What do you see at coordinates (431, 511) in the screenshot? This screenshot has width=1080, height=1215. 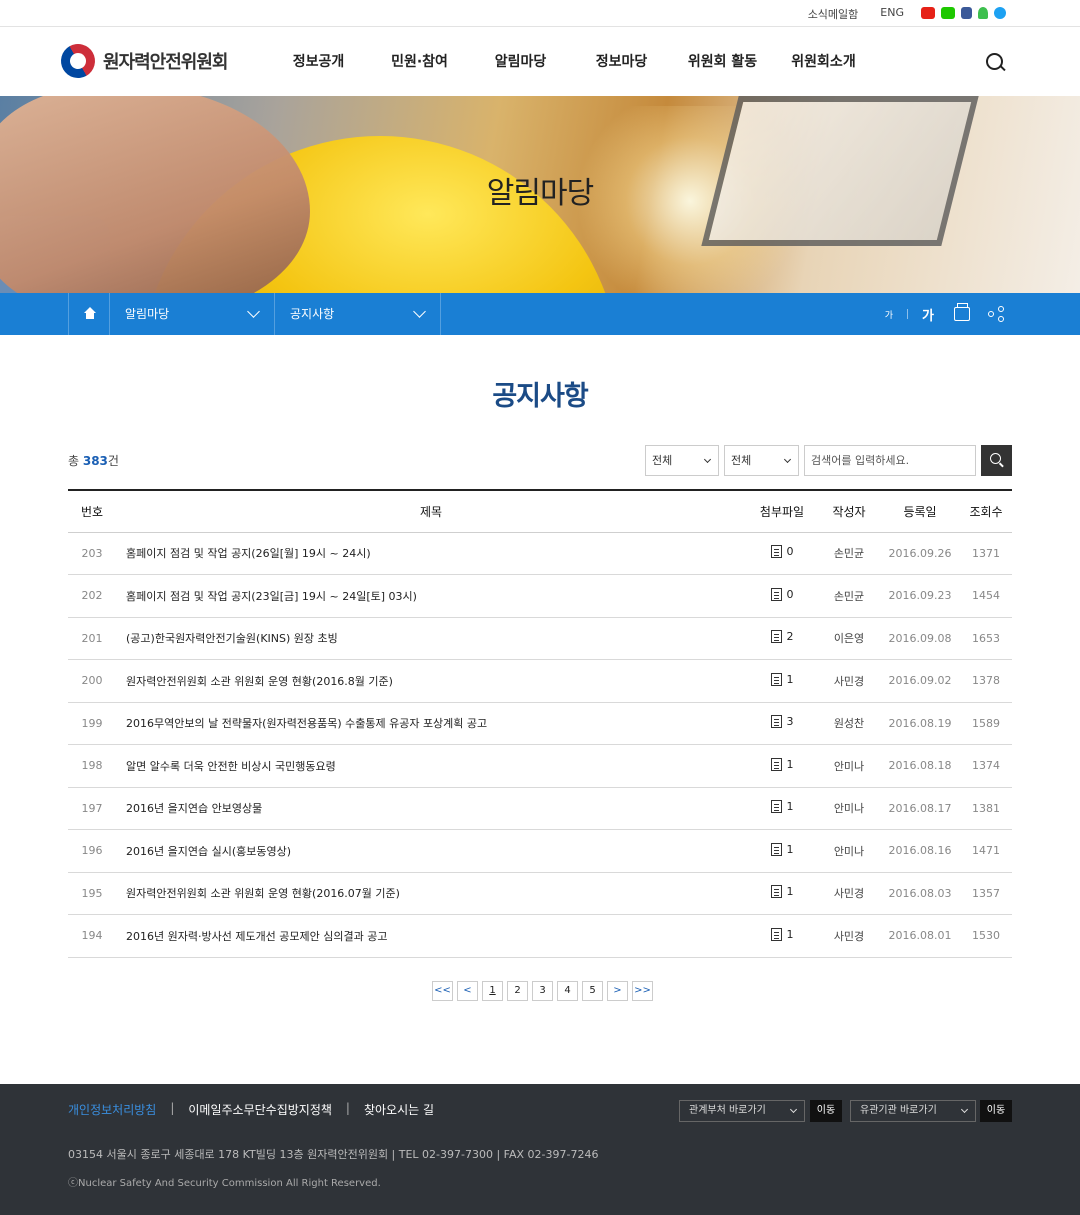 I see `col-header-title: 제목` at bounding box center [431, 511].